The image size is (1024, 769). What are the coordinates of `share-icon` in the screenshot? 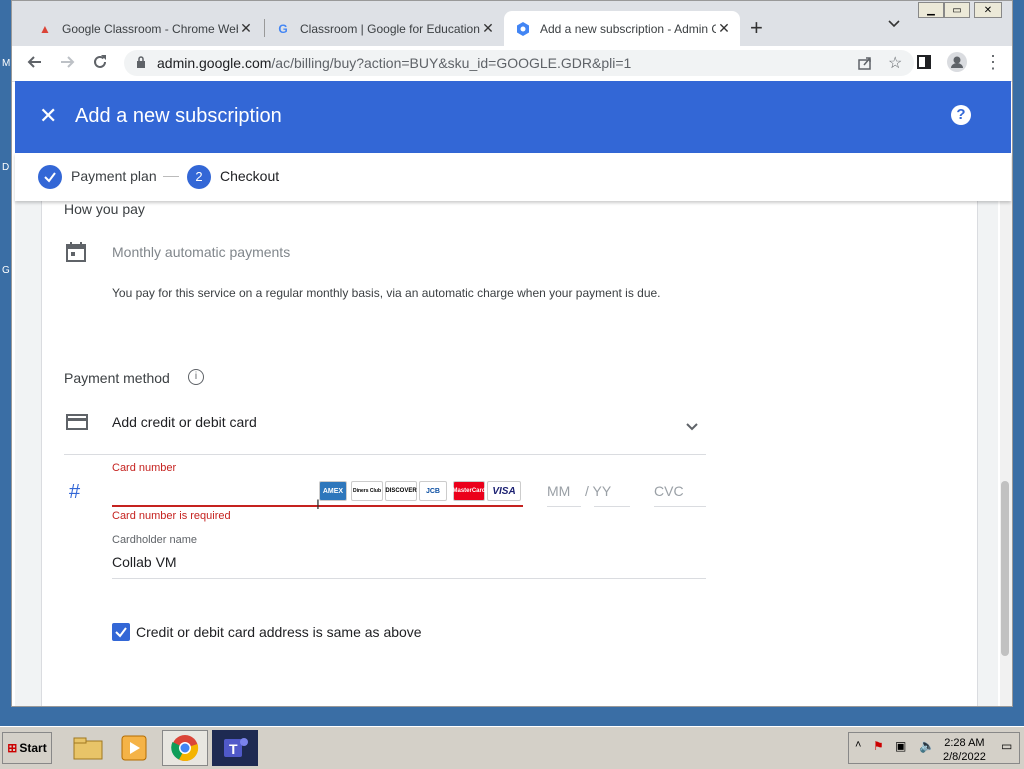 It's located at (865, 65).